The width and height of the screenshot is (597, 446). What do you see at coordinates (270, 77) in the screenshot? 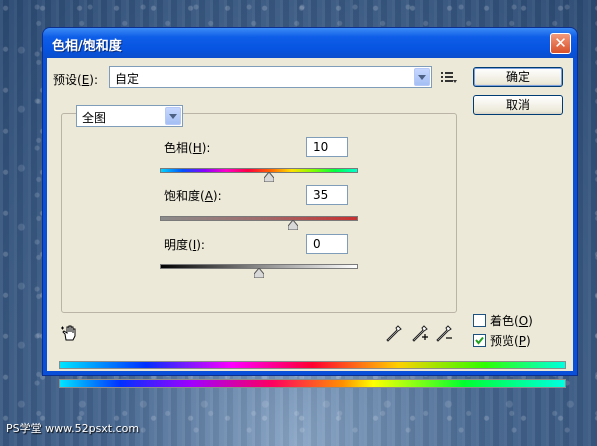
I see `preset-select: 自定` at bounding box center [270, 77].